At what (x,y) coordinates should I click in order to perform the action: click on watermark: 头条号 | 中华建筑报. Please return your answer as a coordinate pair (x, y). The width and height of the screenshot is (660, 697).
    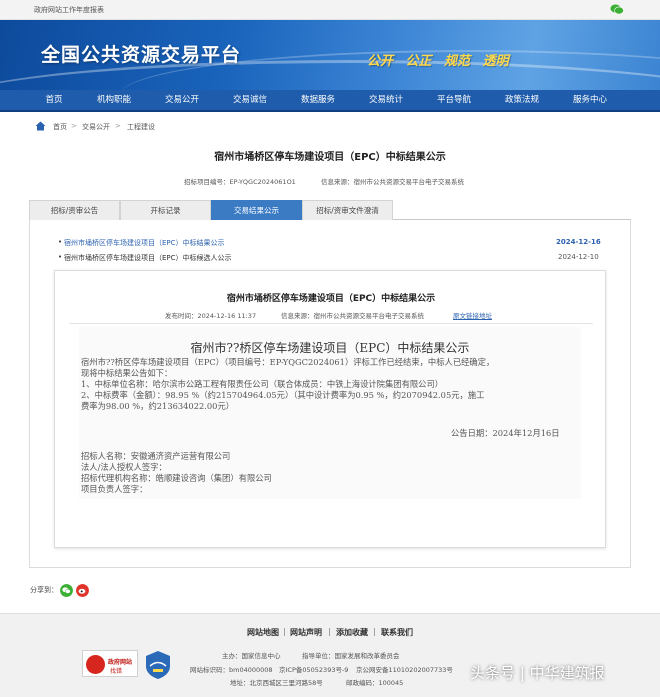
    Looking at the image, I should click on (537, 673).